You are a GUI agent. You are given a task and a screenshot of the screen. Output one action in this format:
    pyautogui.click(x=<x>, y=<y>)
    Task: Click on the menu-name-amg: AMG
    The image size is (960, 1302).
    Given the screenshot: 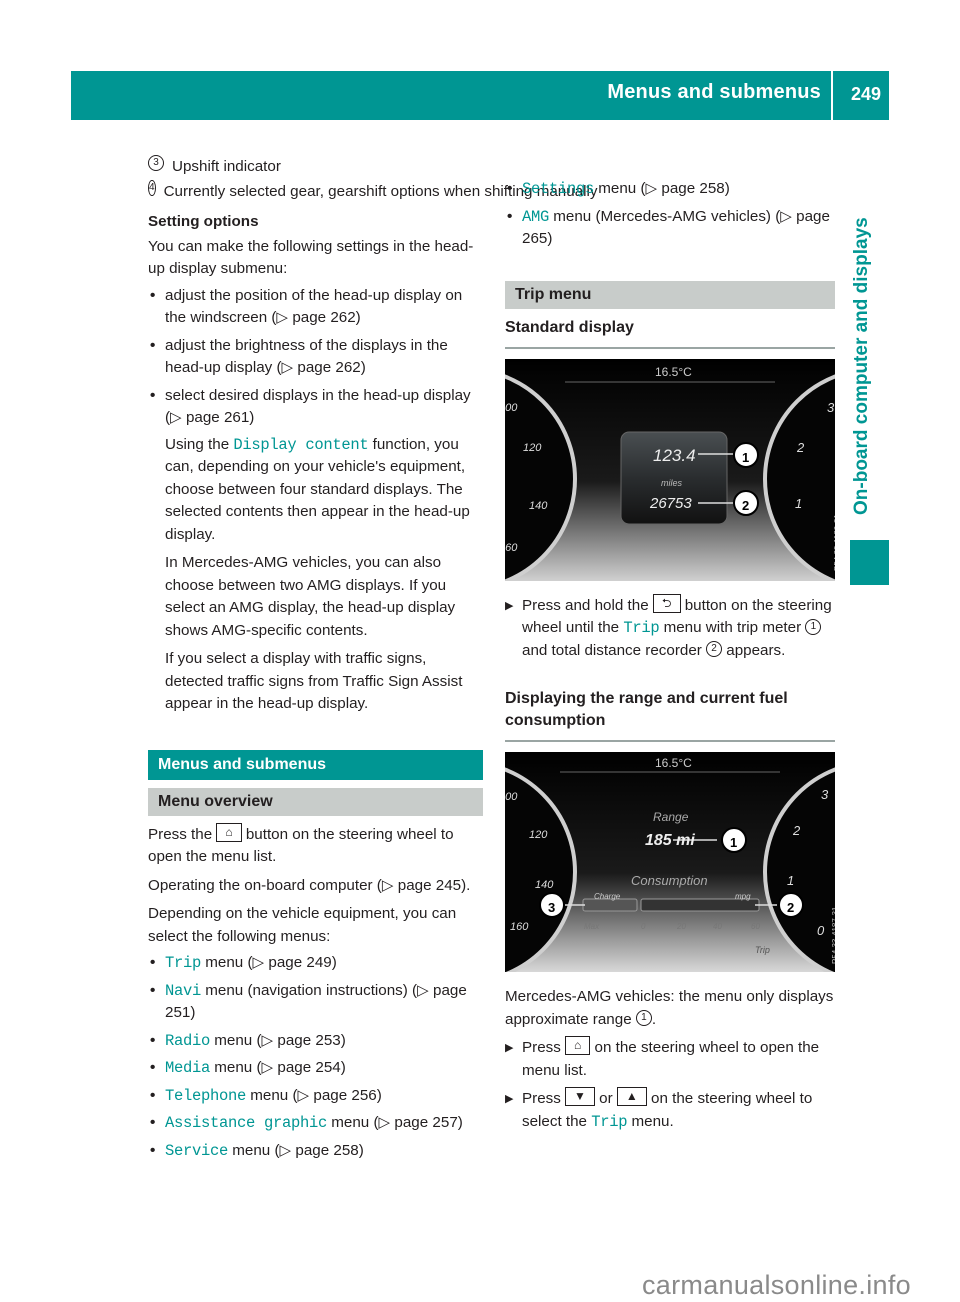 What is the action you would take?
    pyautogui.click(x=535, y=217)
    